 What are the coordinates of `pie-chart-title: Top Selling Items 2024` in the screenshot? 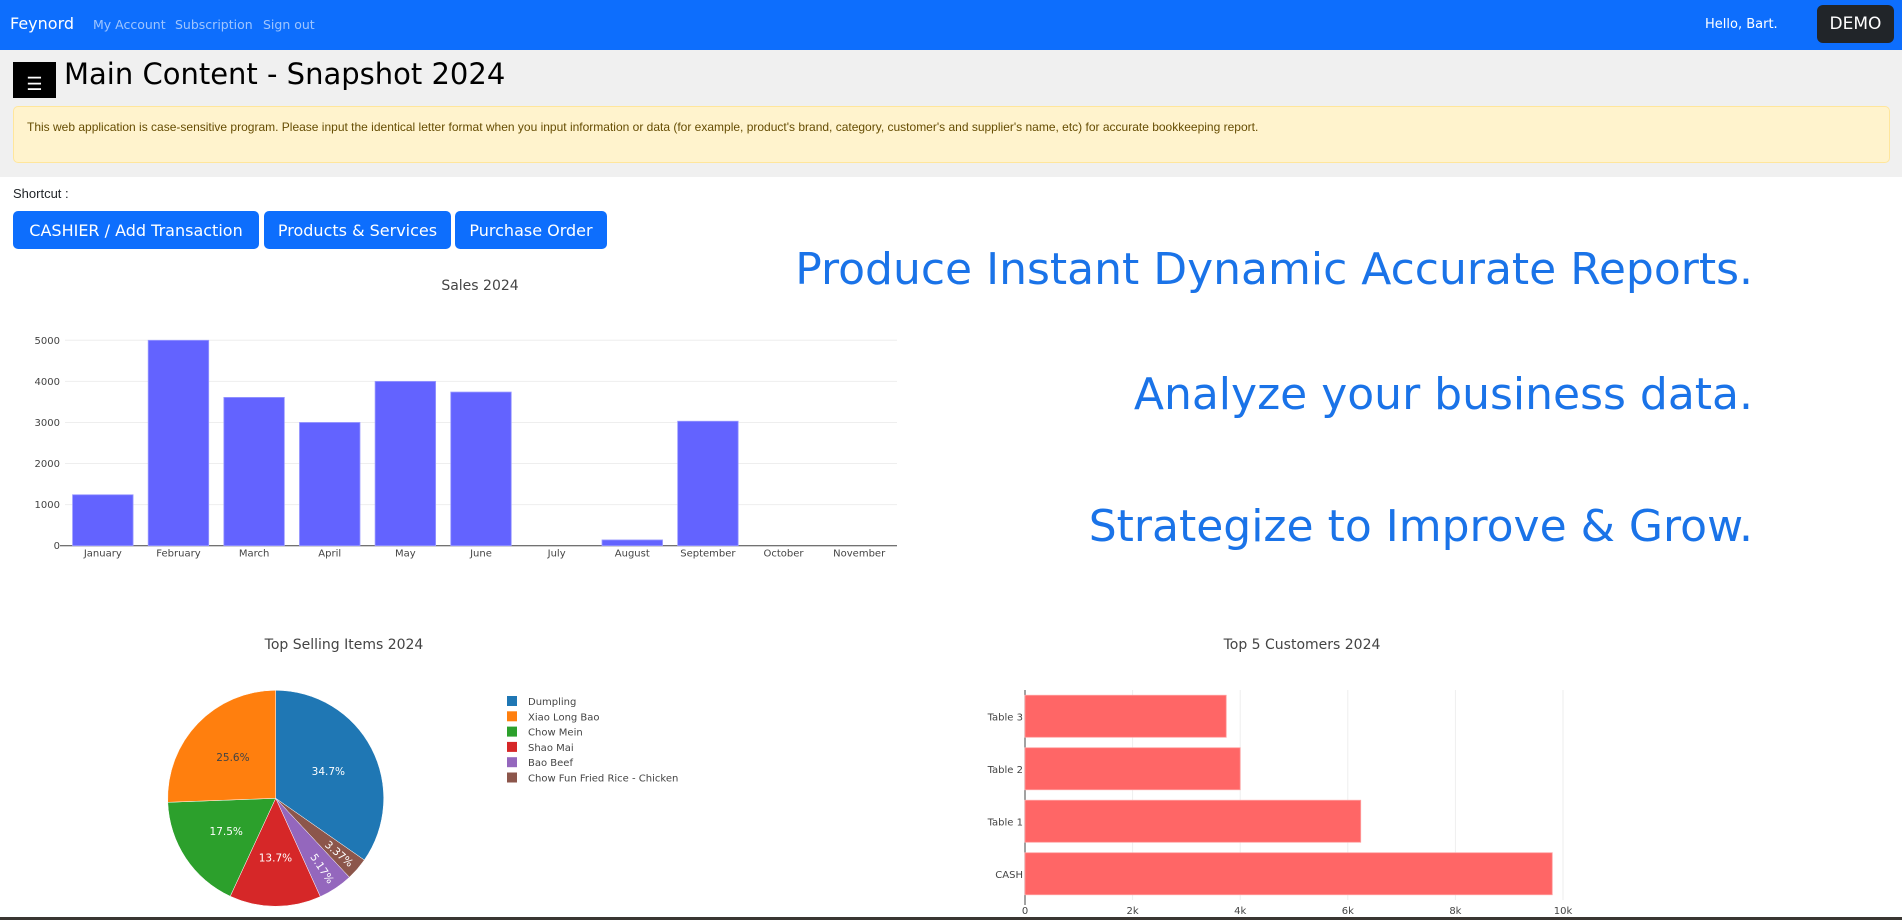 It's located at (344, 645).